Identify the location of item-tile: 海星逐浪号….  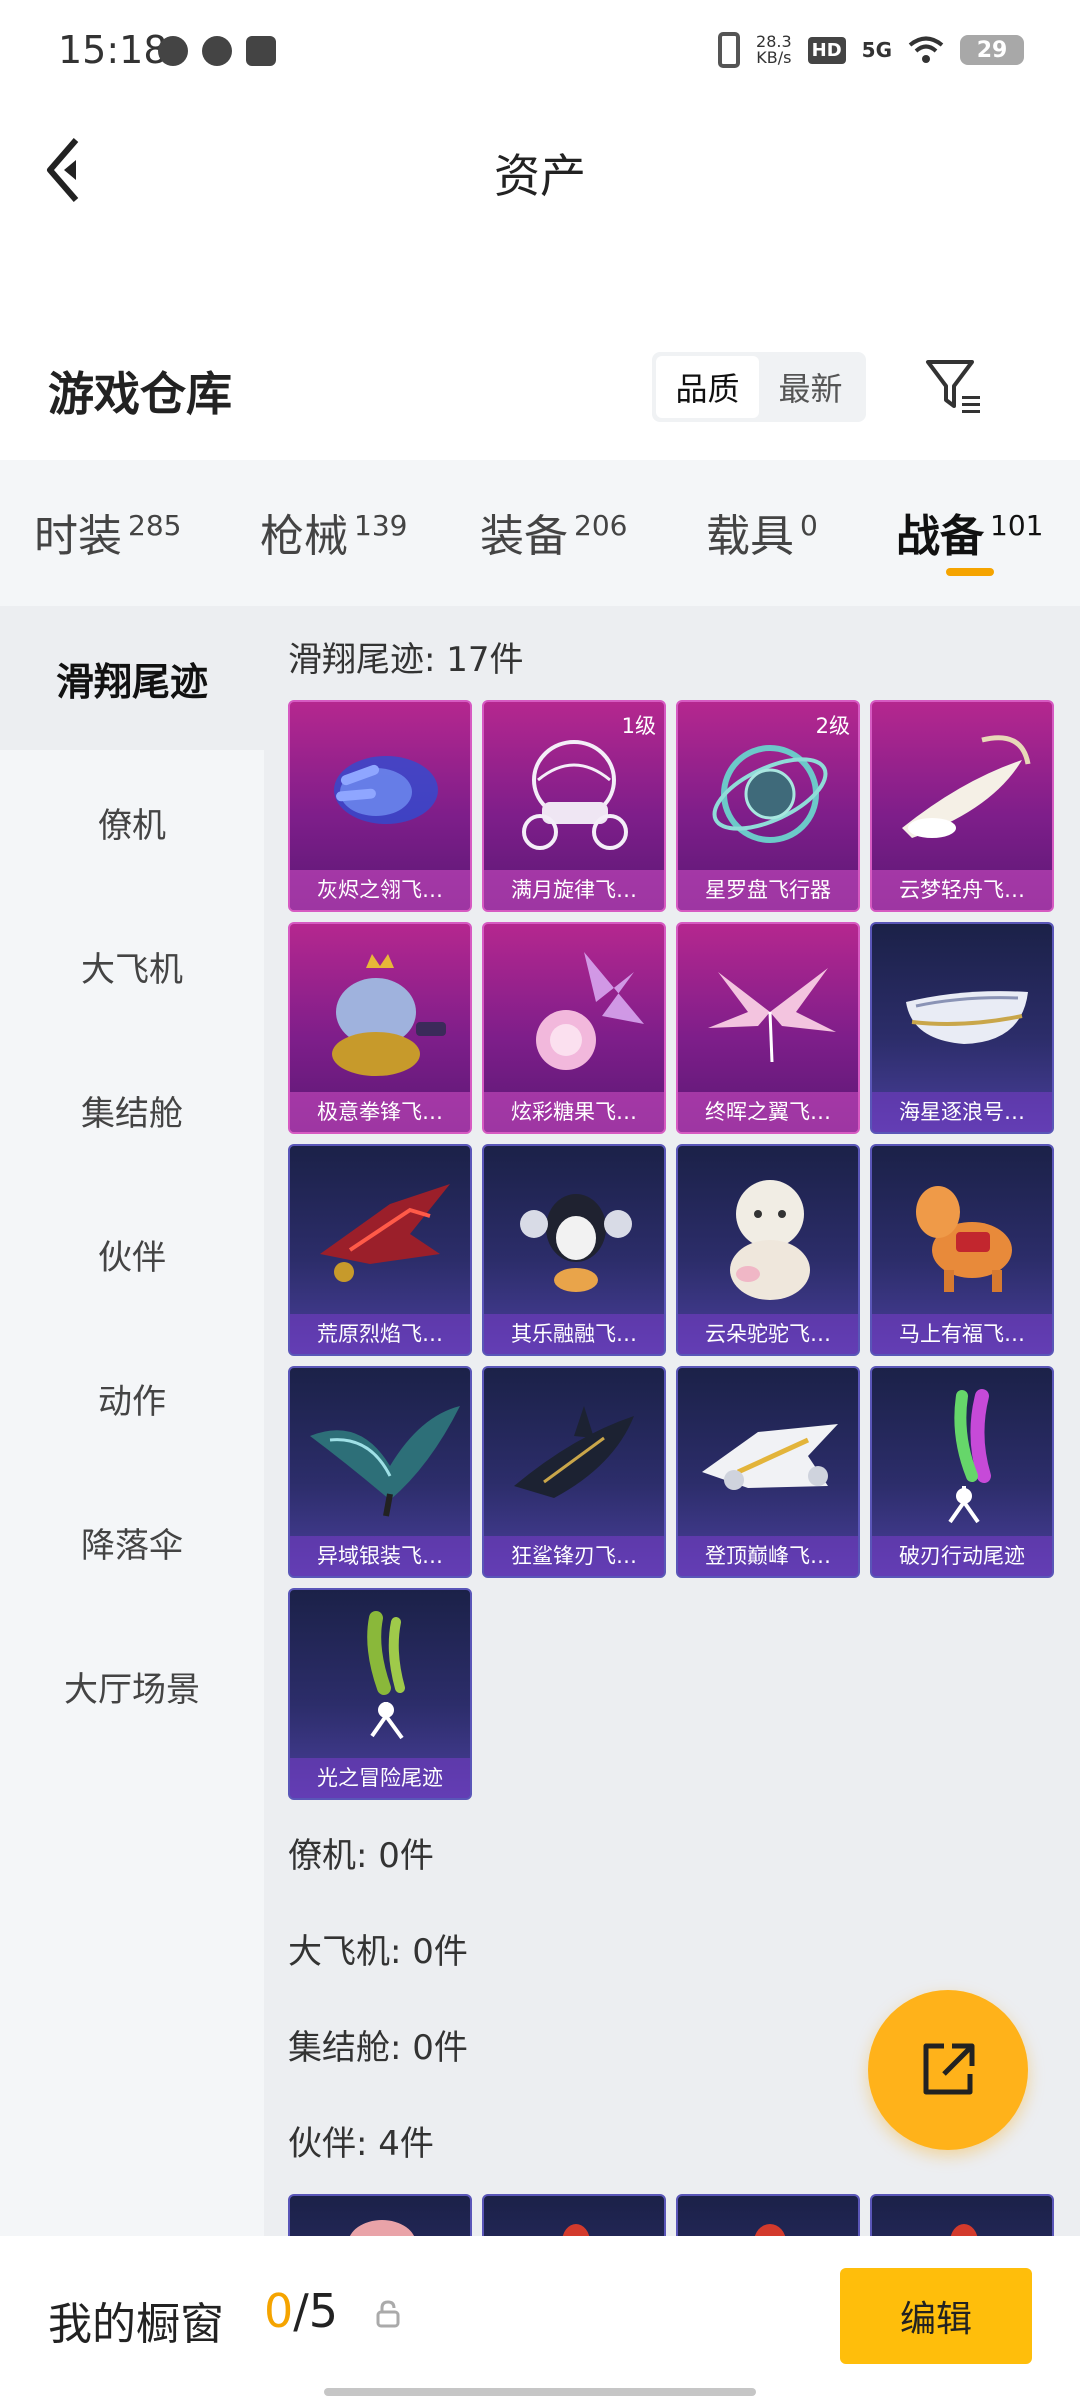
(962, 1028).